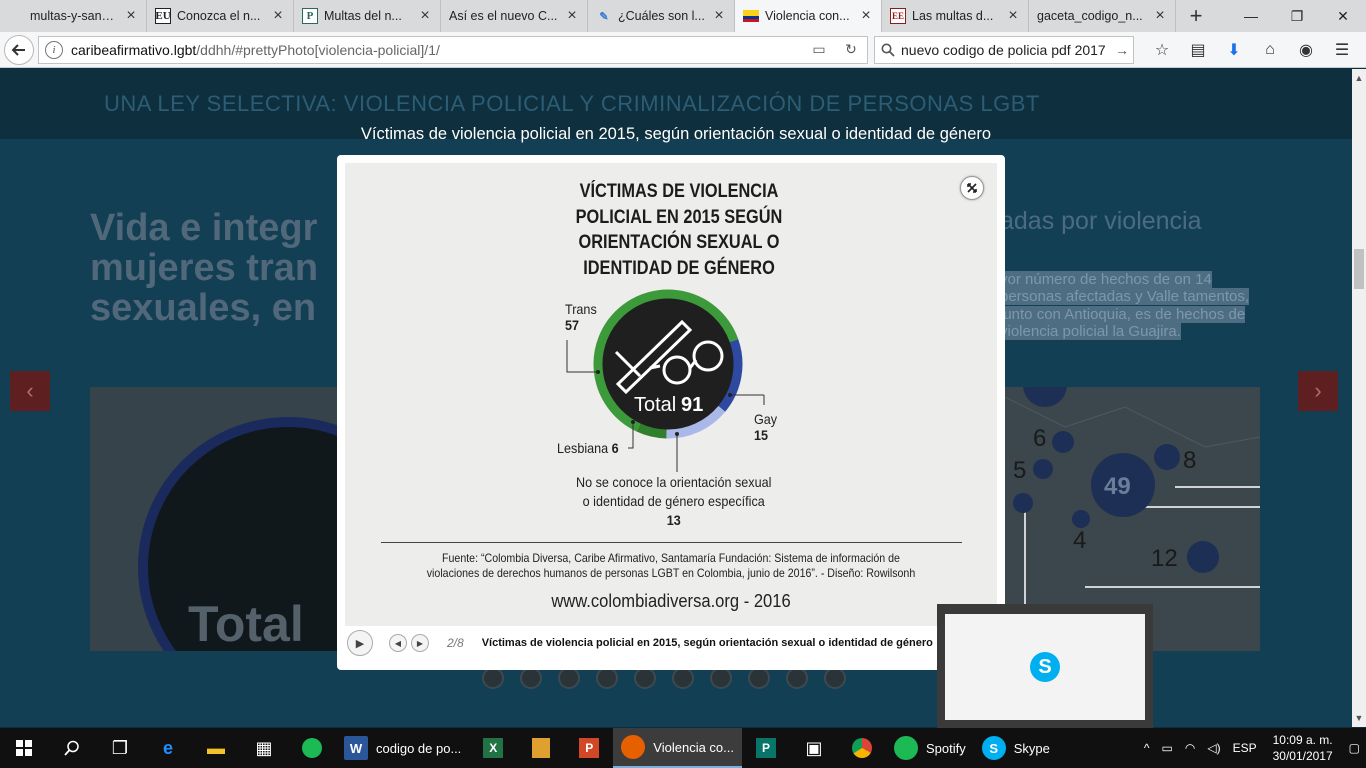 This screenshot has width=1366, height=768. What do you see at coordinates (455, 643) in the screenshot?
I see `lightbox-counter: 2/8` at bounding box center [455, 643].